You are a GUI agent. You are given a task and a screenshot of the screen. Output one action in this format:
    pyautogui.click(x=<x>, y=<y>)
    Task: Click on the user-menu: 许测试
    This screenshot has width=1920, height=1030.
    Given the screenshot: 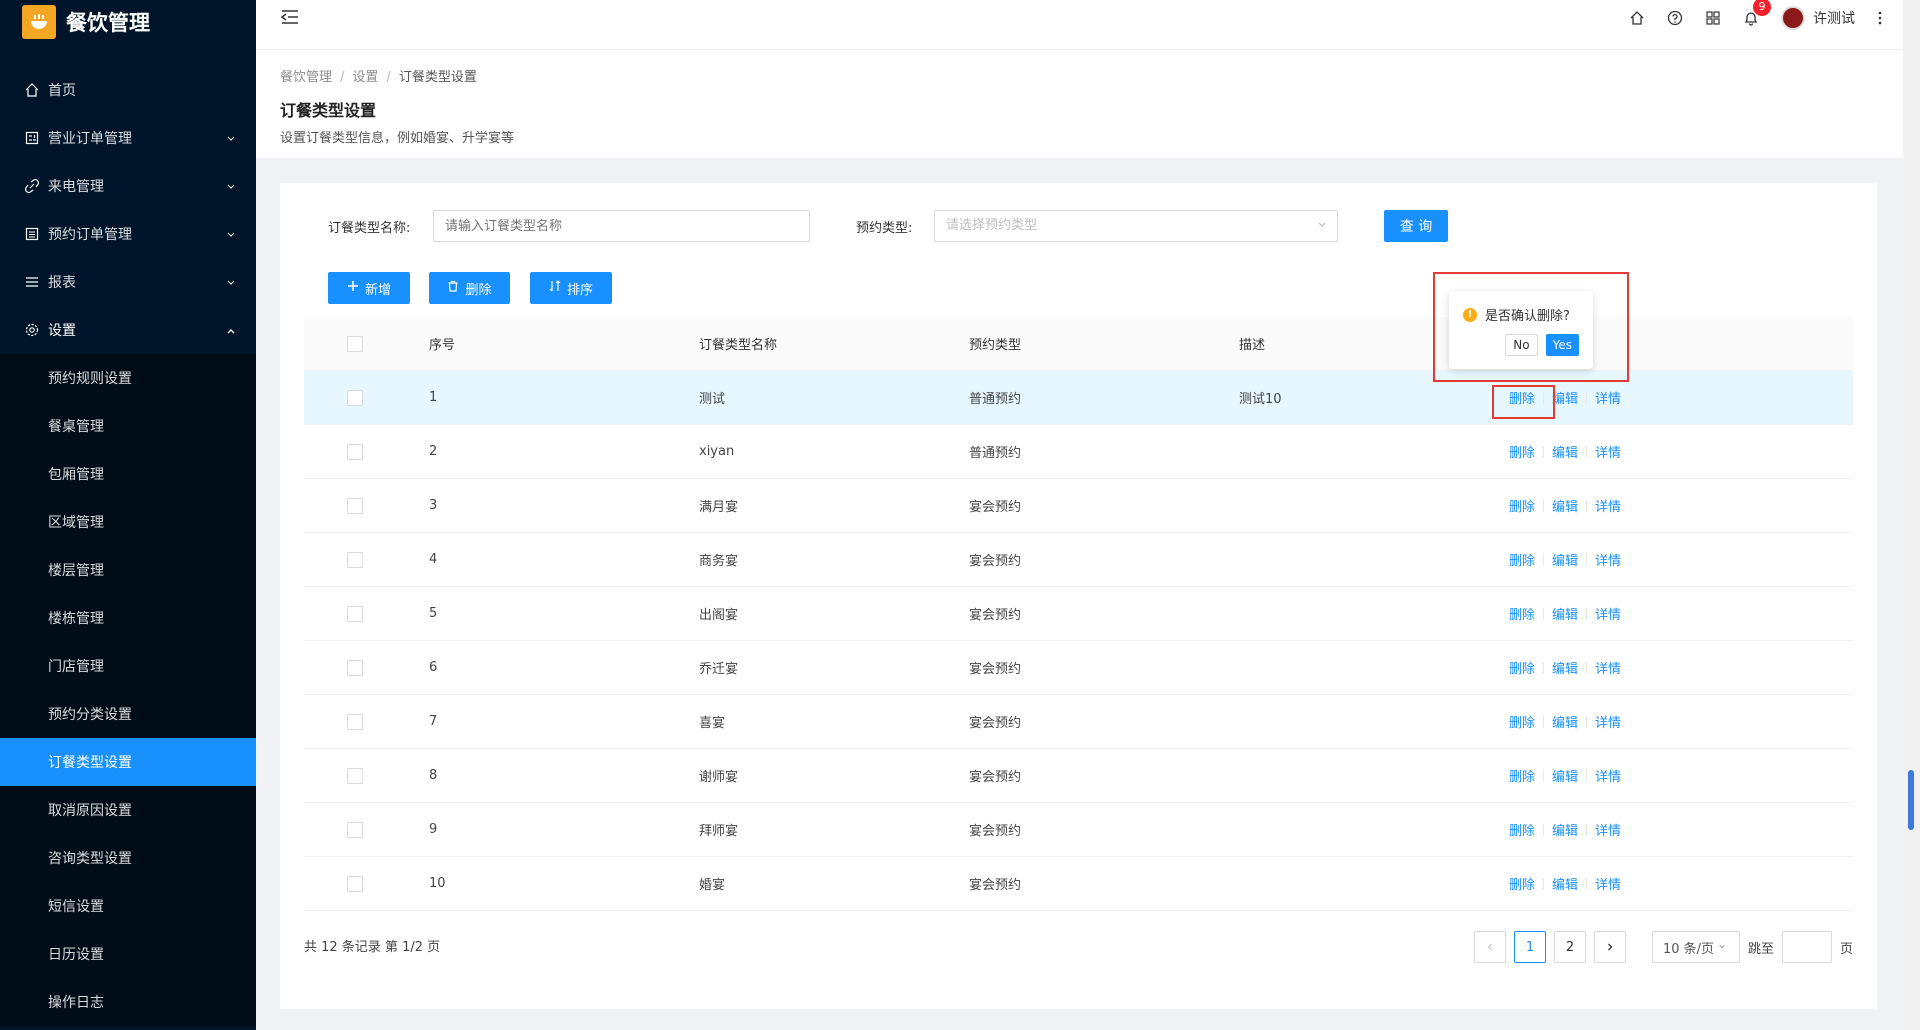 What is the action you would take?
    pyautogui.click(x=1818, y=18)
    